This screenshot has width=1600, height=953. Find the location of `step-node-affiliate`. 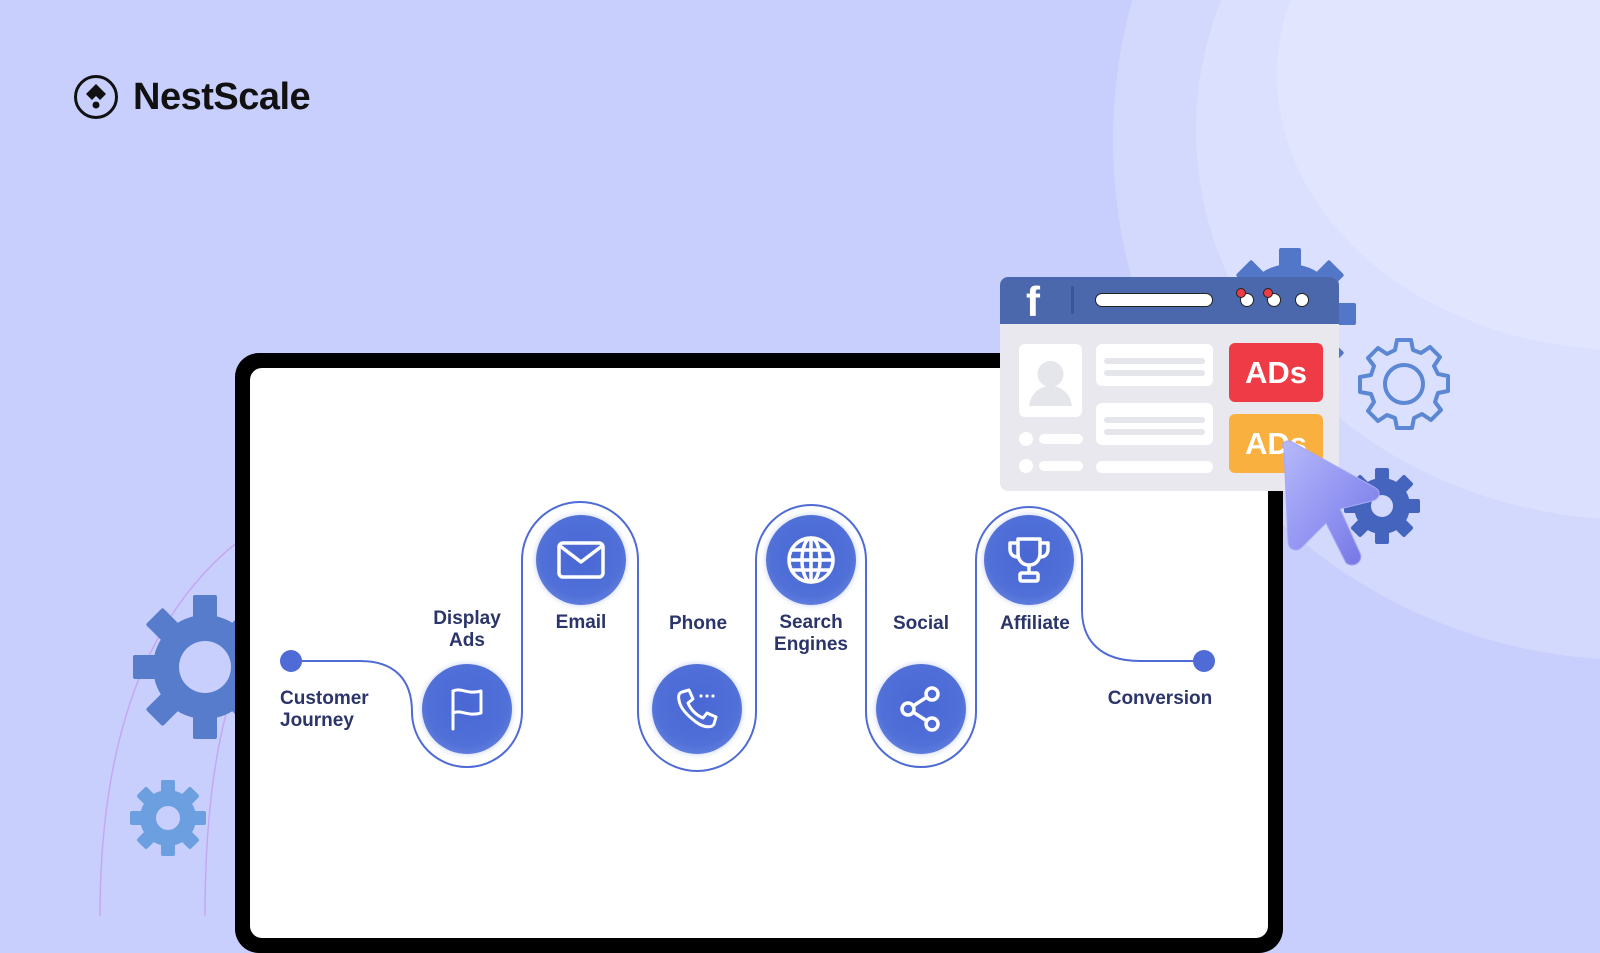

step-node-affiliate is located at coordinates (1029, 560).